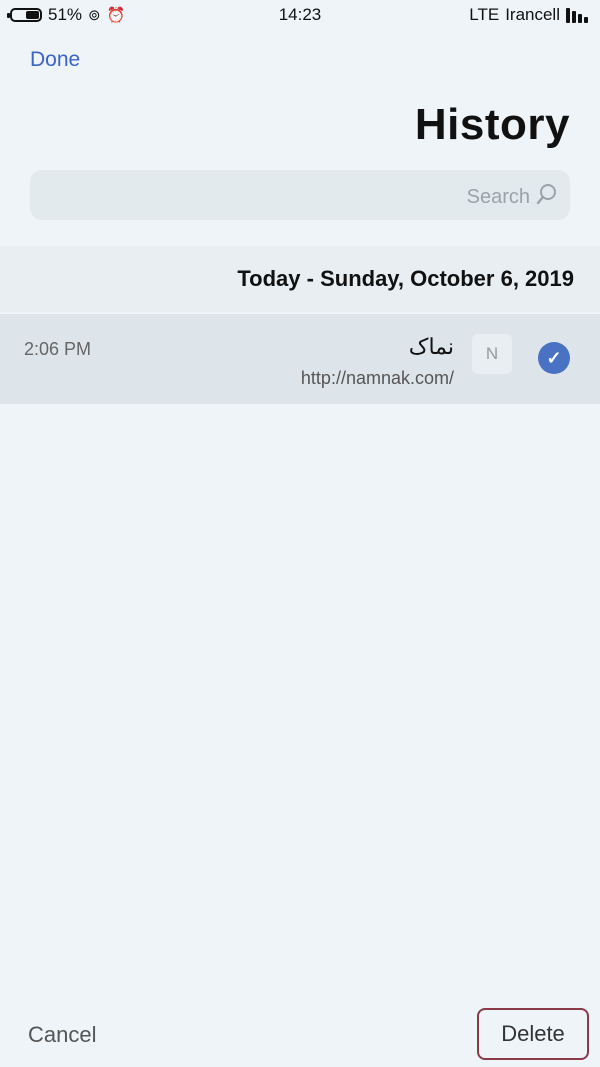 The width and height of the screenshot is (600, 1067). What do you see at coordinates (300, 359) in the screenshot?
I see `history-row: 2:06 PM نماک http://namnak.com/ N ✓` at bounding box center [300, 359].